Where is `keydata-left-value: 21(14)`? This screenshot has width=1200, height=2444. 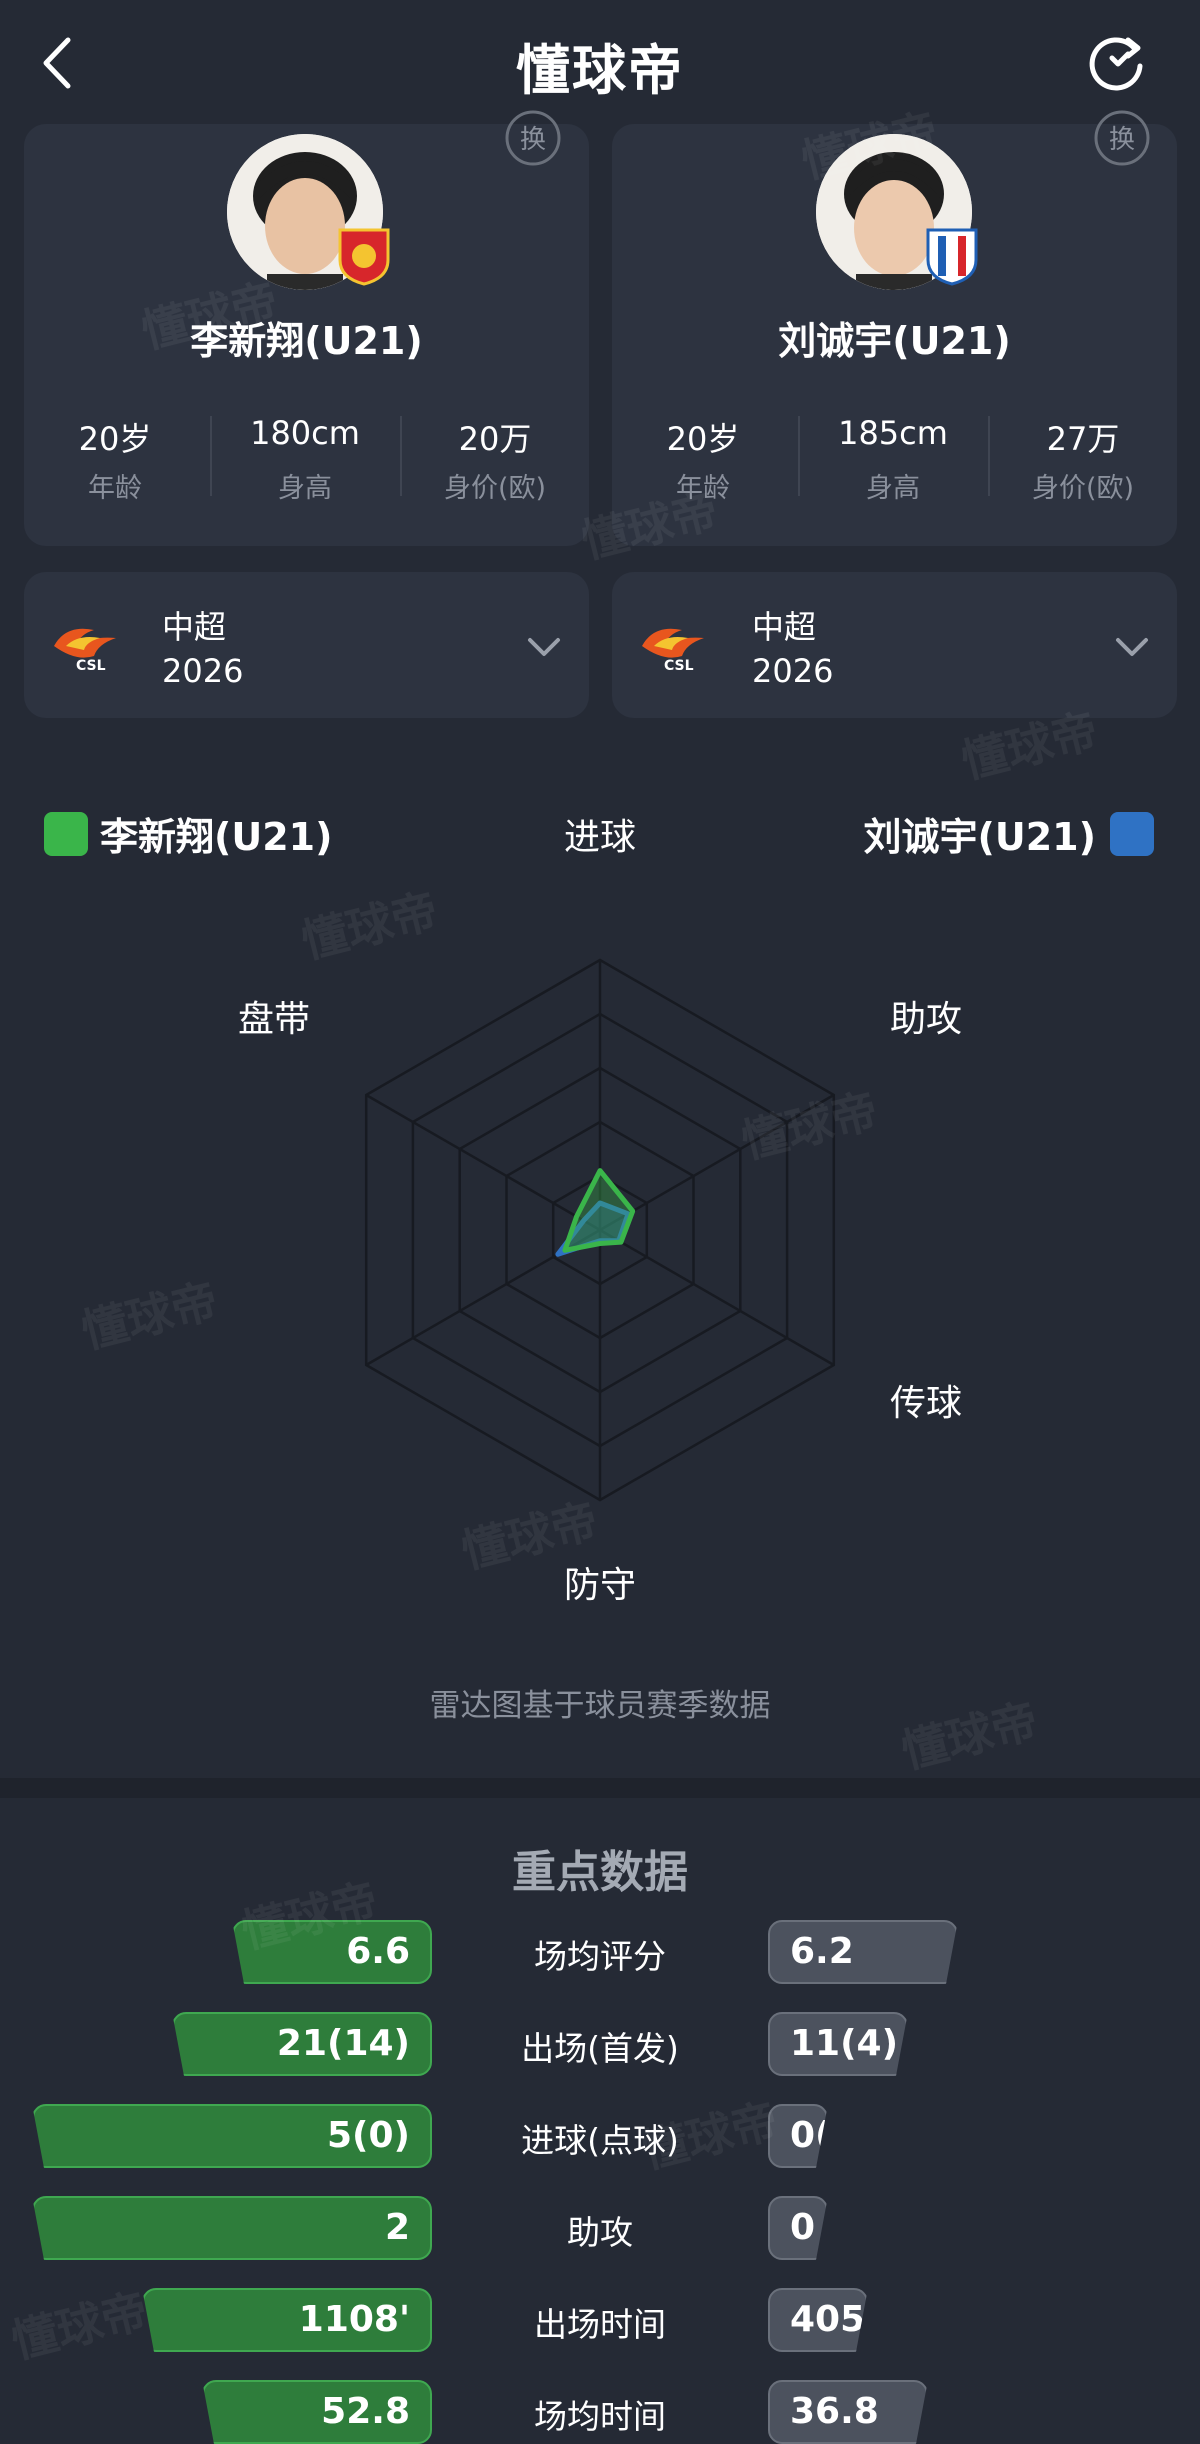
keydata-left-value: 21(14) is located at coordinates (302, 2044).